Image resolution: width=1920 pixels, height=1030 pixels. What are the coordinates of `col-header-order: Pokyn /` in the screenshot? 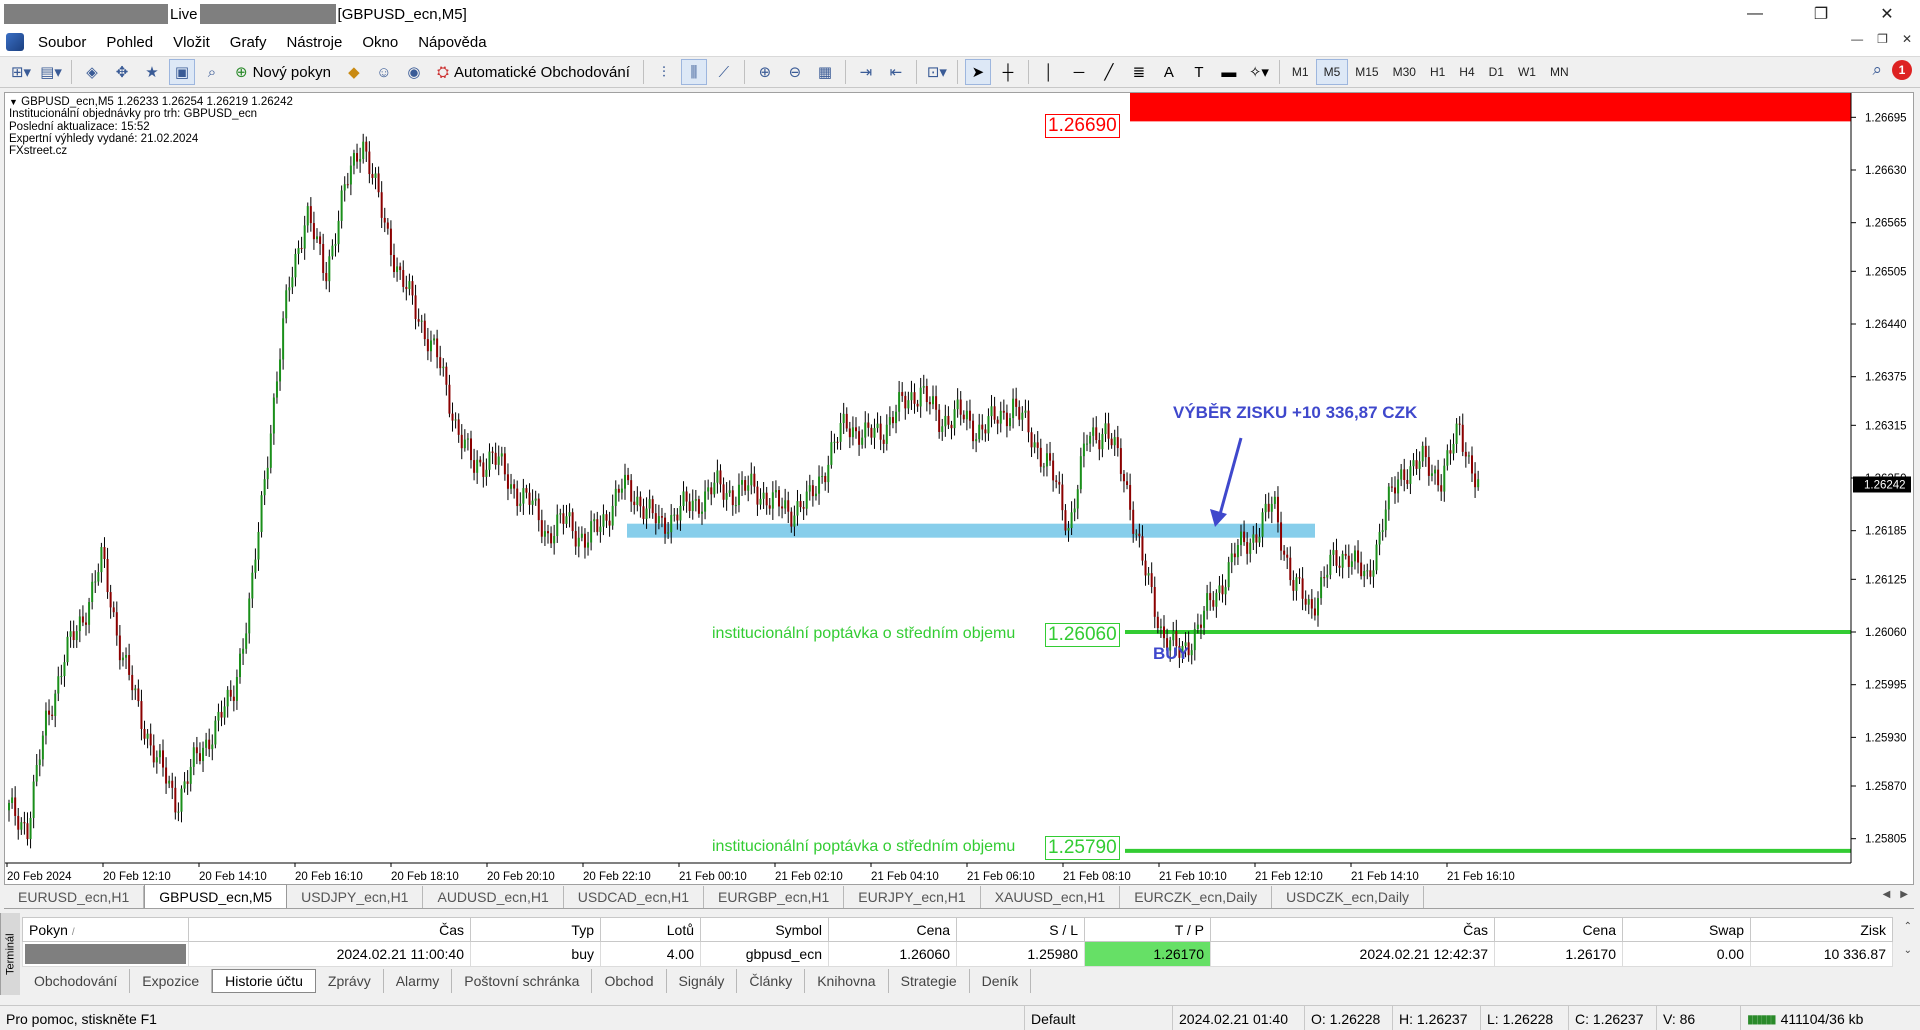 It's located at (105, 929).